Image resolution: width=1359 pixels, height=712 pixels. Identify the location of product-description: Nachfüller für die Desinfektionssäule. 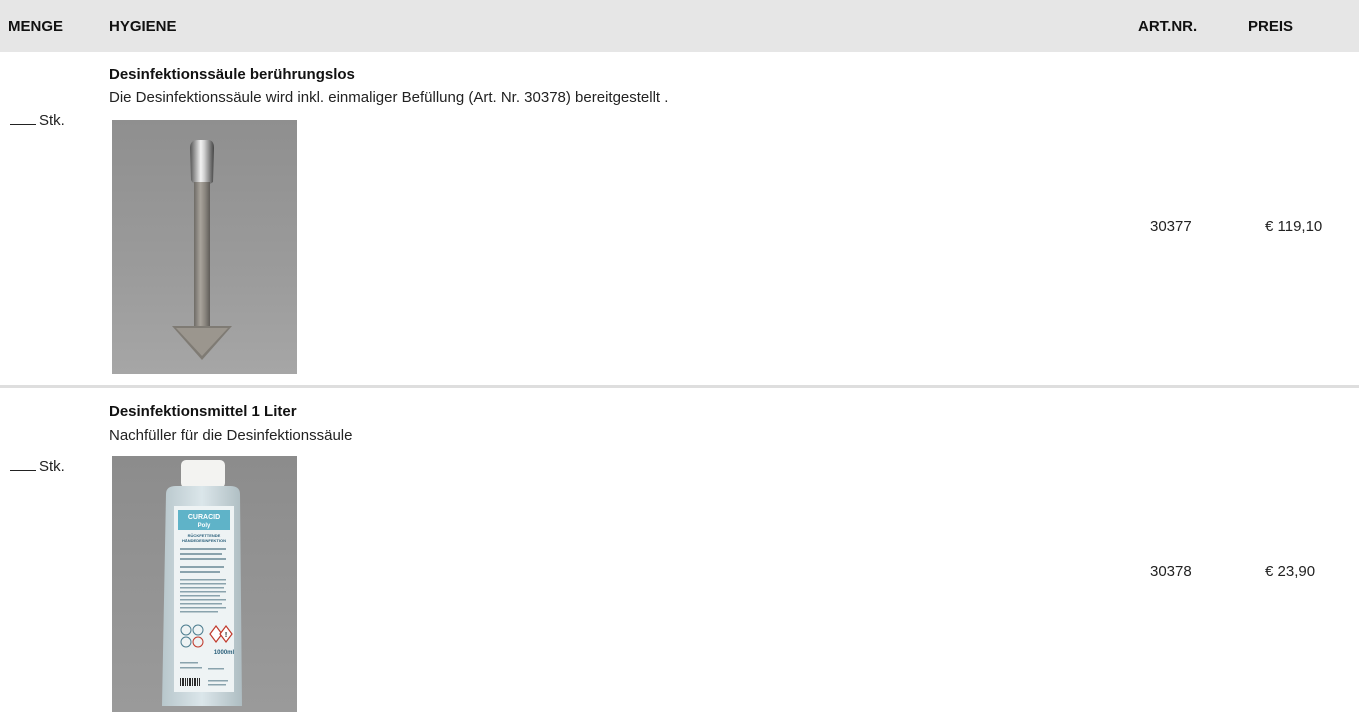
(231, 435).